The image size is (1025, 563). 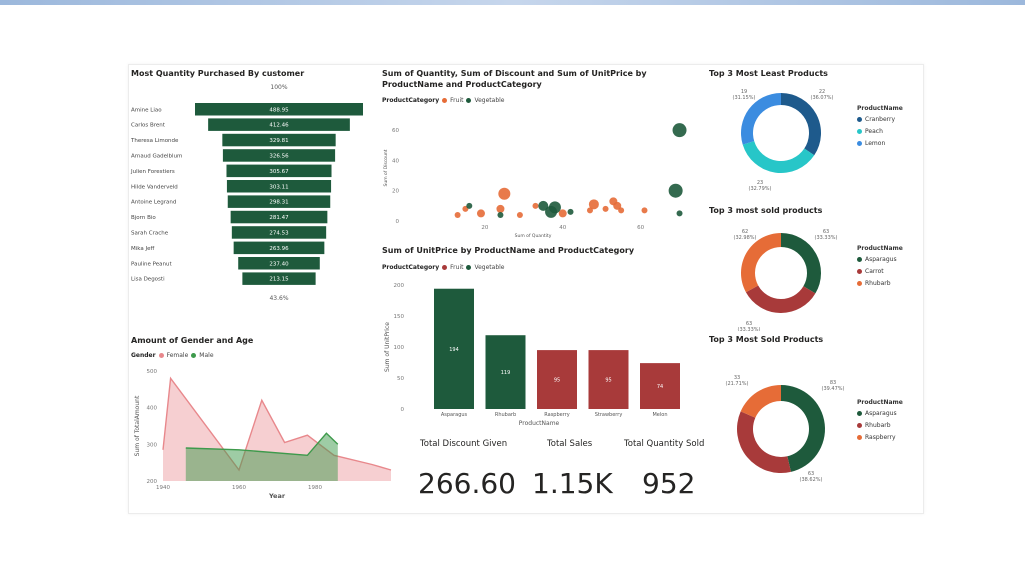 I want to click on funnel-bar-value: 488.95, so click(x=279, y=110).